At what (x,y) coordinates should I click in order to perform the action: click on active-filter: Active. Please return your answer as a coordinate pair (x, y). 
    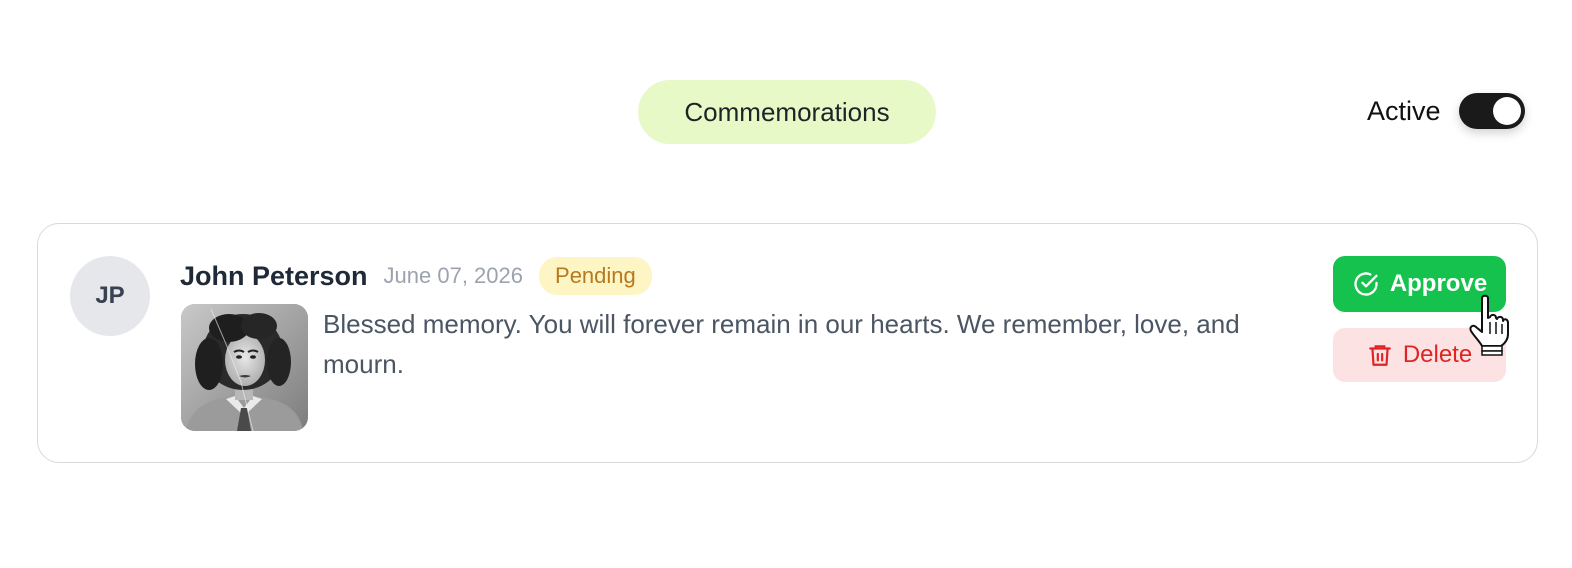
    Looking at the image, I should click on (1446, 111).